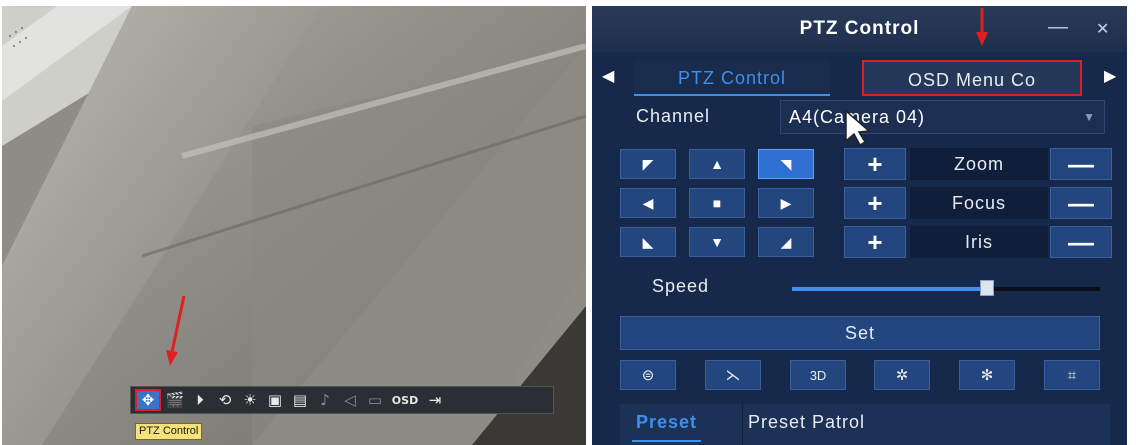  What do you see at coordinates (902, 375) in the screenshot?
I see `brightness-auto-icon: ✲` at bounding box center [902, 375].